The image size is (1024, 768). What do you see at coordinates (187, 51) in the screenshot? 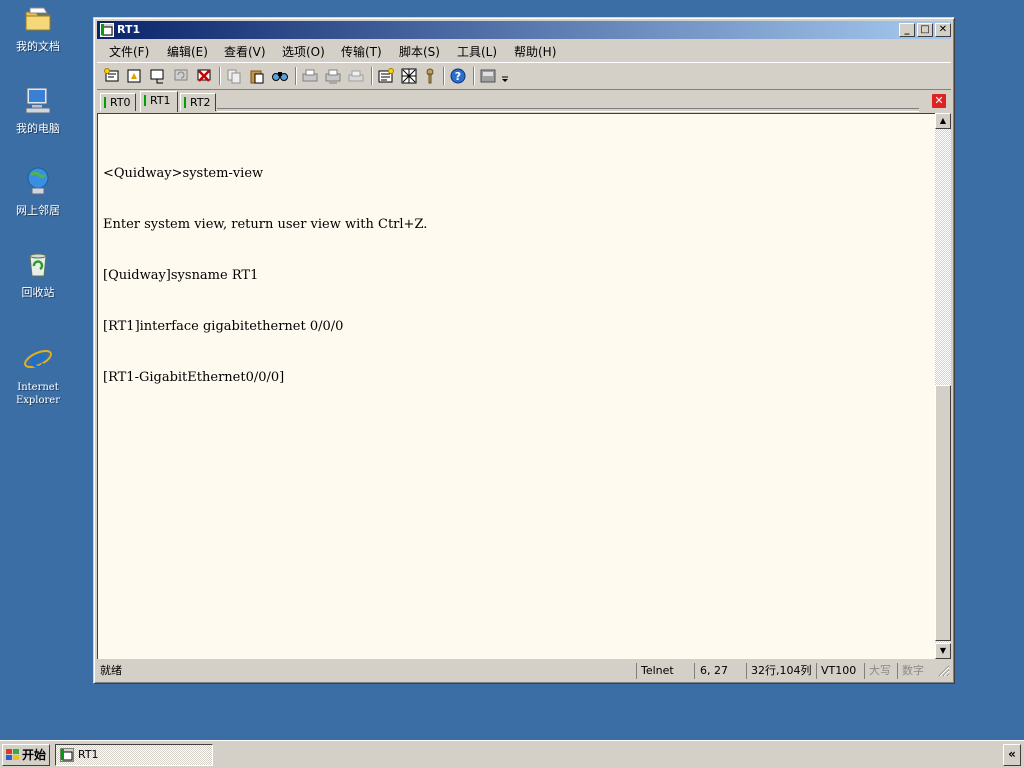
I see `menu-edit: 编辑(E)` at bounding box center [187, 51].